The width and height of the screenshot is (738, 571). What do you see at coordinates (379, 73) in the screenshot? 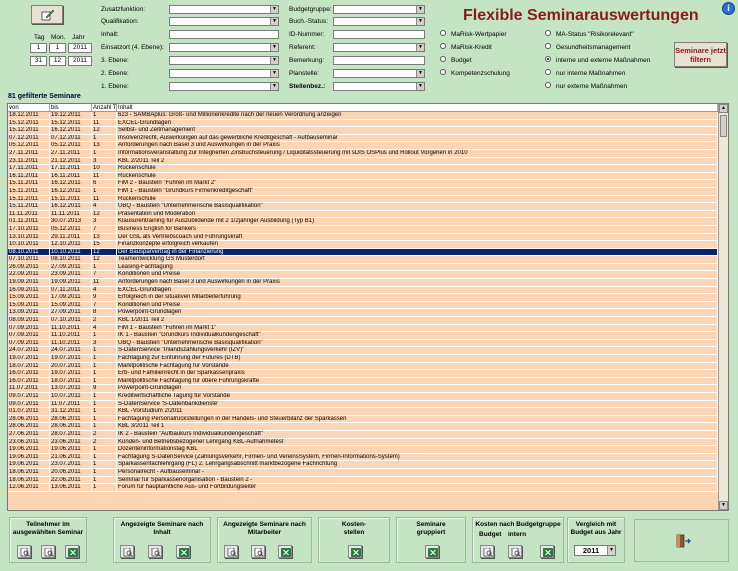
I see `planstelle-select: ▼` at bounding box center [379, 73].